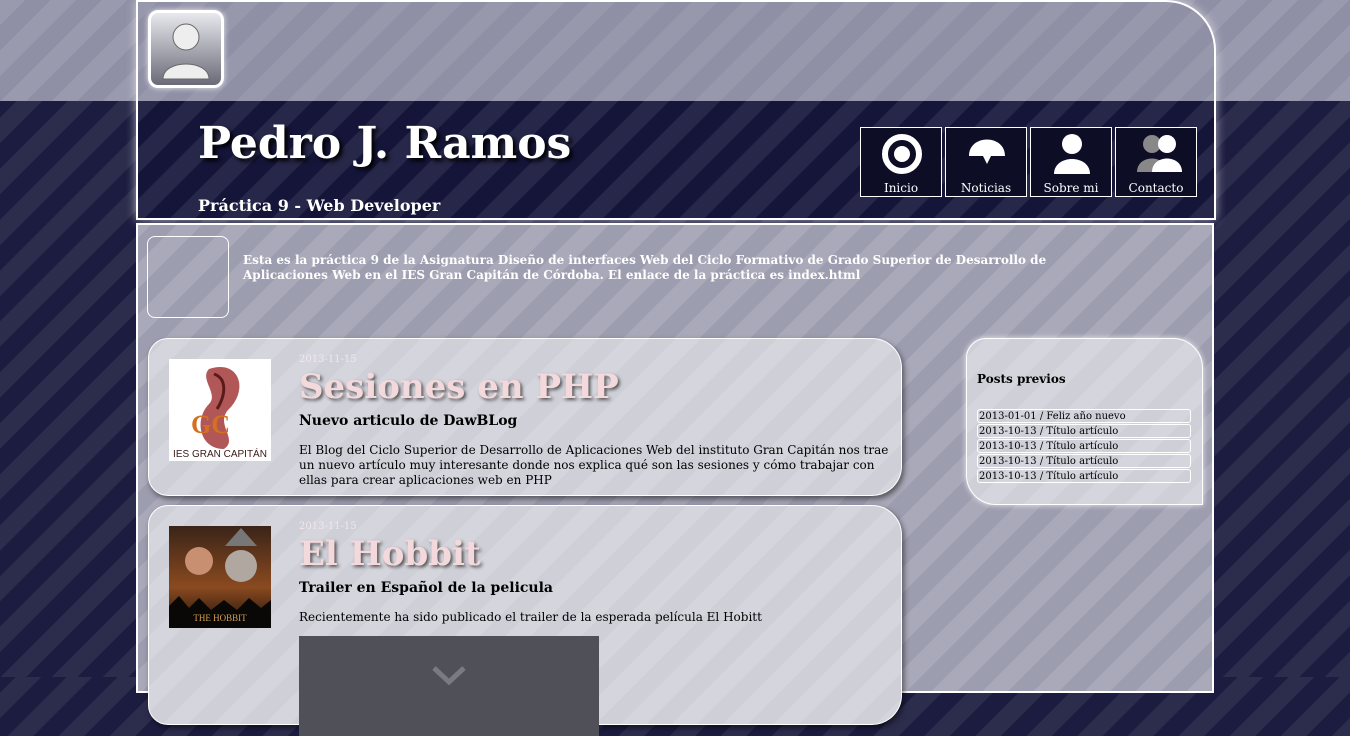  I want to click on site-subtitle: Práctica 9 - Web Developer, so click(319, 205).